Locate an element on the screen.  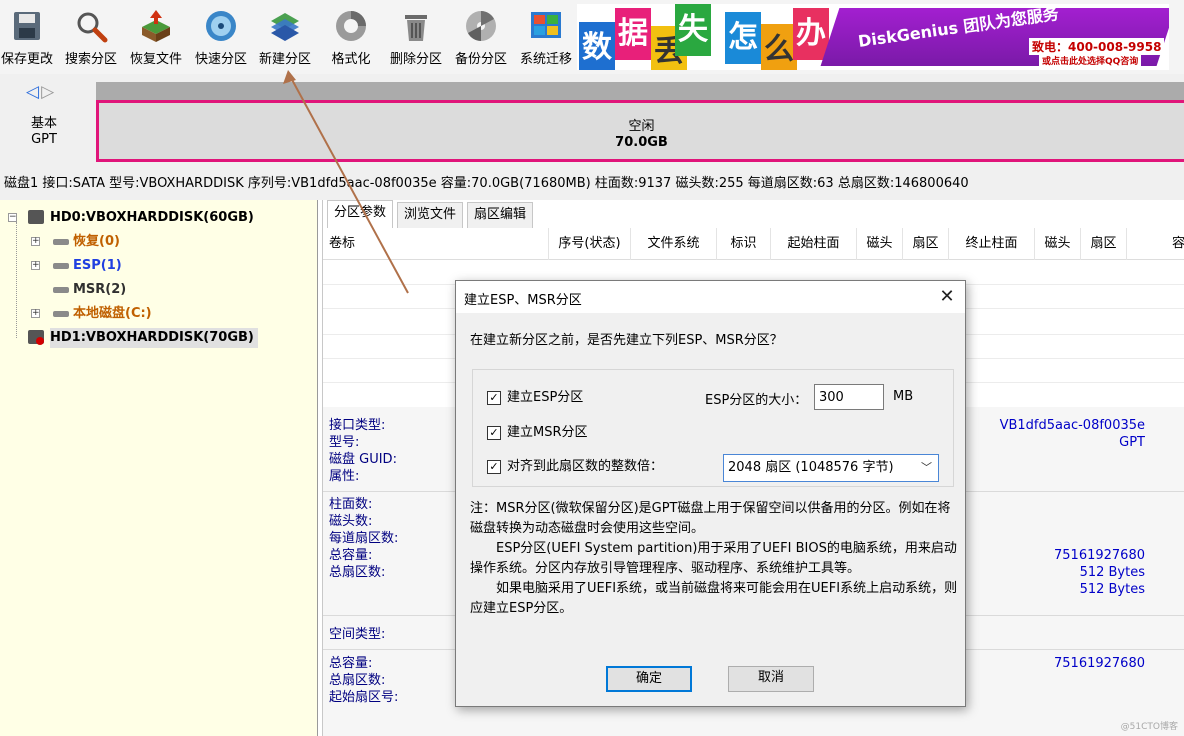
alignment-select-value: 2048 扇区 (1048576 字节) is located at coordinates (811, 467).